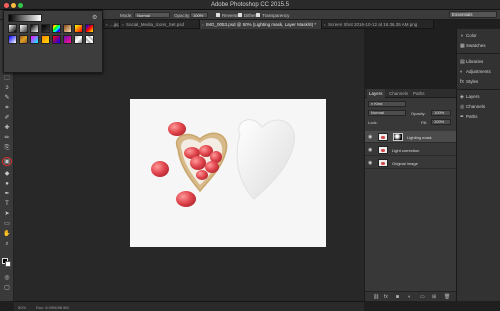  What do you see at coordinates (447, 297) in the screenshot?
I see `trash-icon: 🗑` at bounding box center [447, 297].